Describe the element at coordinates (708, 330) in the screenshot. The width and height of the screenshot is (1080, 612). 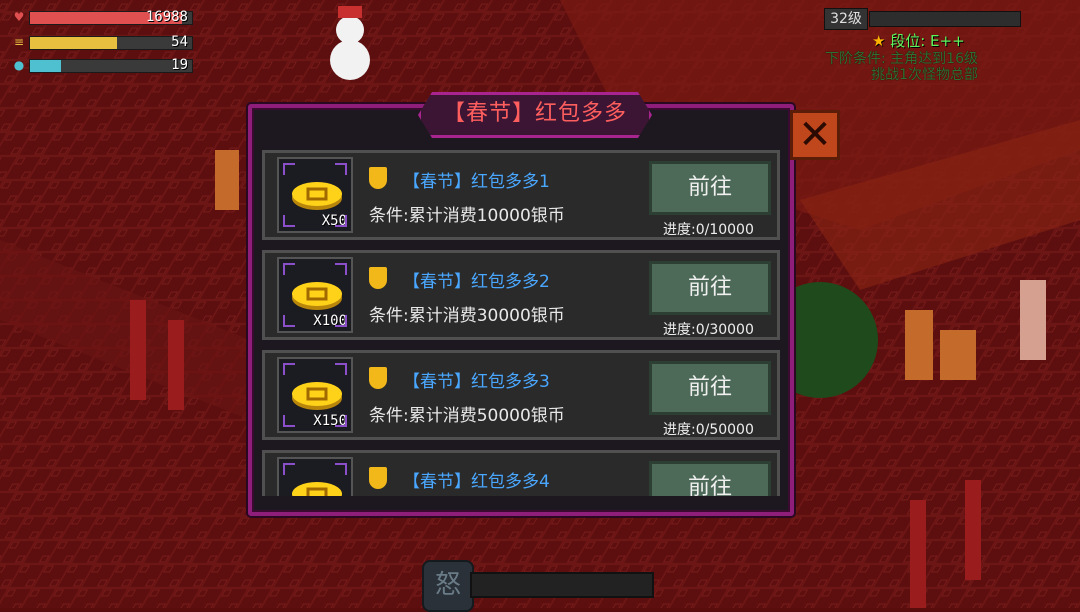
I see `reward-progress: 进度:0/30000` at that location.